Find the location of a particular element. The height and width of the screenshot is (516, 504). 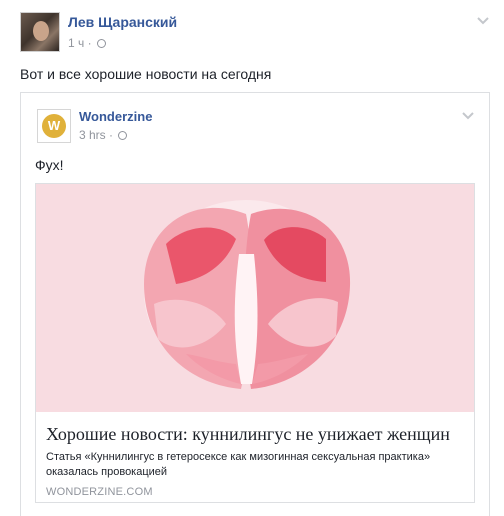

avatar is located at coordinates (40, 32).